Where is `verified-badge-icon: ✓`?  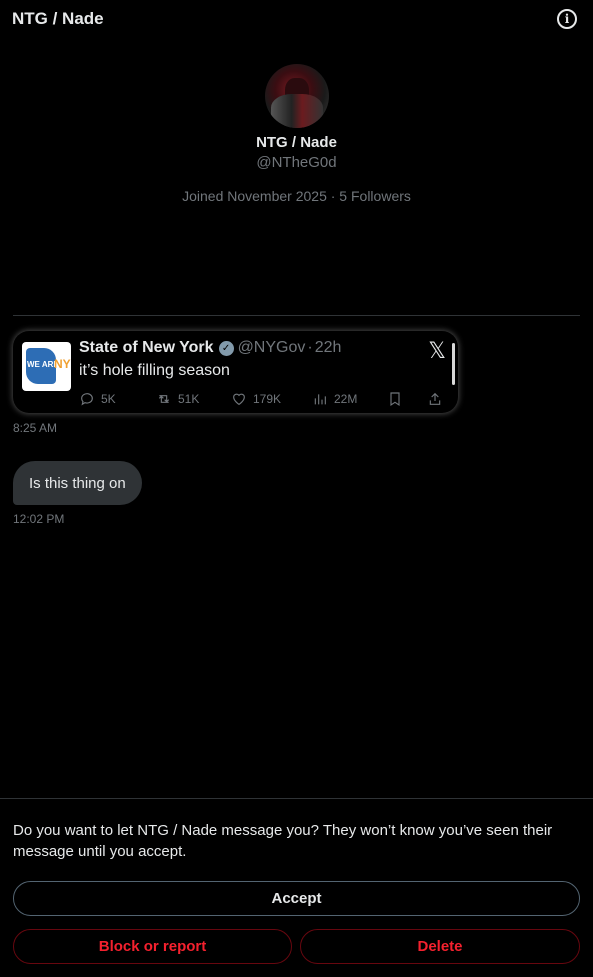
verified-badge-icon: ✓ is located at coordinates (226, 348).